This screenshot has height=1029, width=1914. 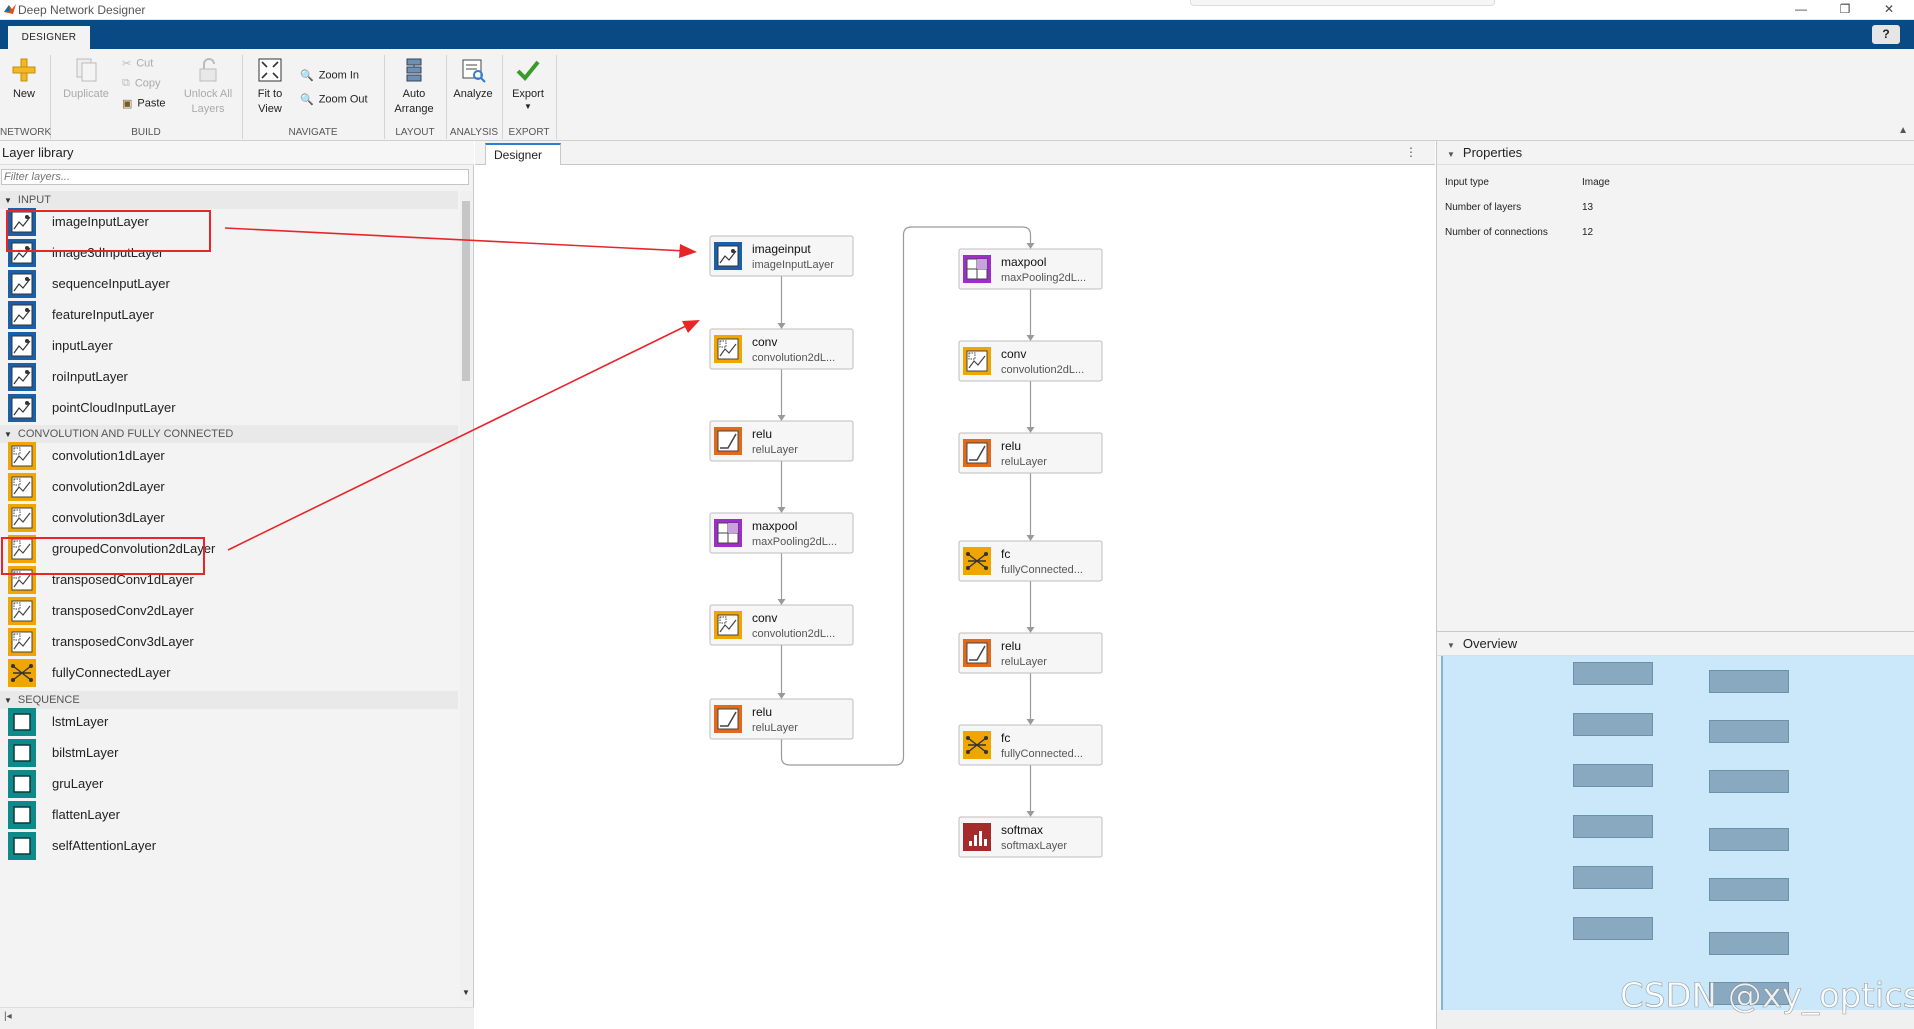 I want to click on analyze-button: Analyze, so click(x=473, y=79).